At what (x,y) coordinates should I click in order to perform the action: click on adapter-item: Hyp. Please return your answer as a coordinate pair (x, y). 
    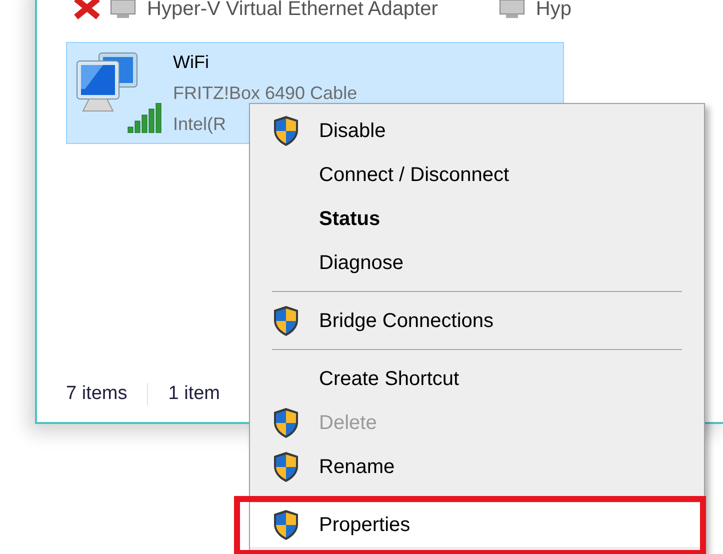
    Looking at the image, I should click on (535, 10).